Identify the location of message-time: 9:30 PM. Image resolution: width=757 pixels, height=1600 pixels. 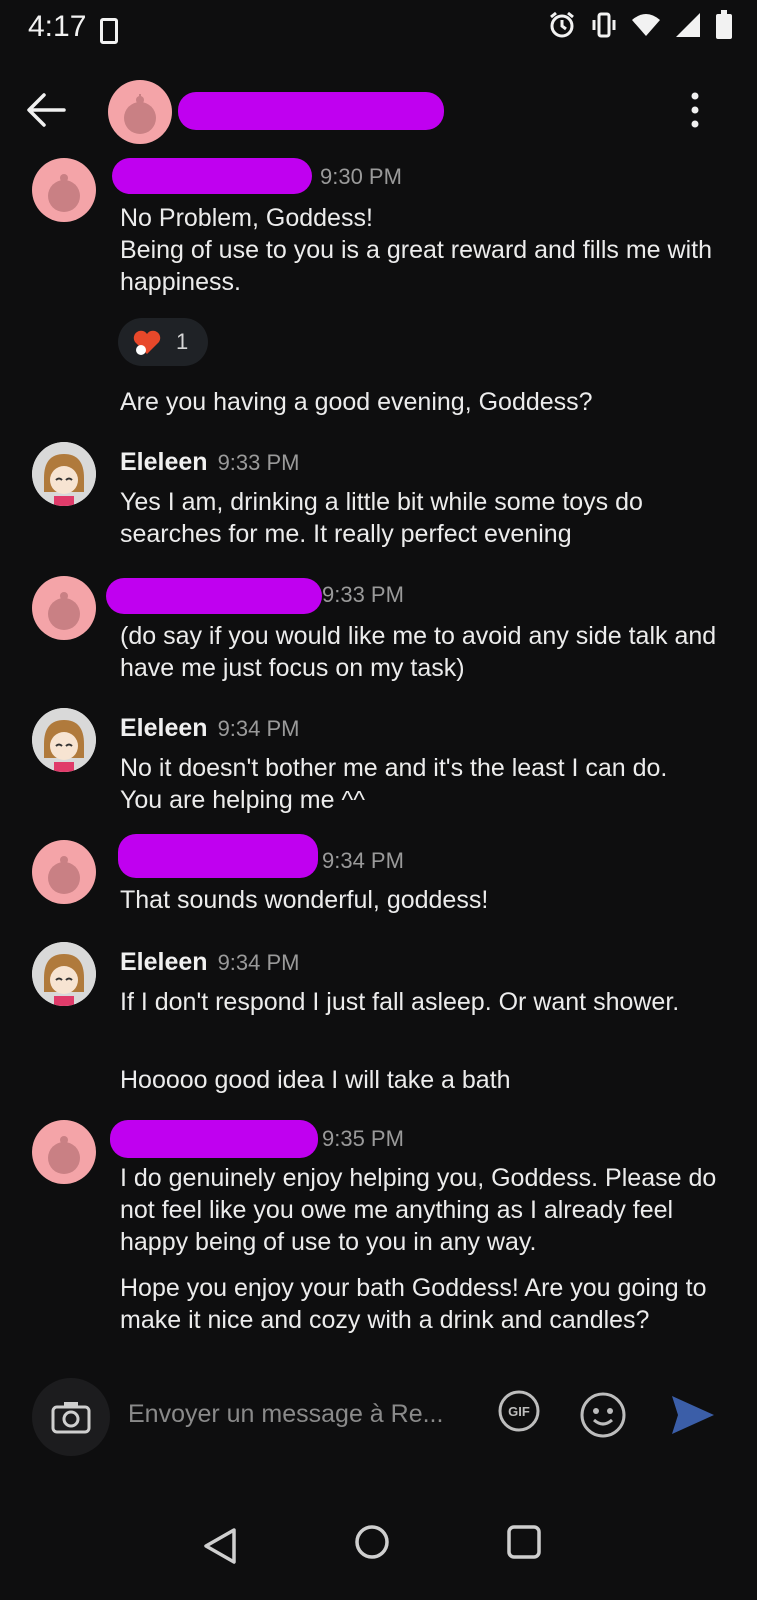
(361, 176).